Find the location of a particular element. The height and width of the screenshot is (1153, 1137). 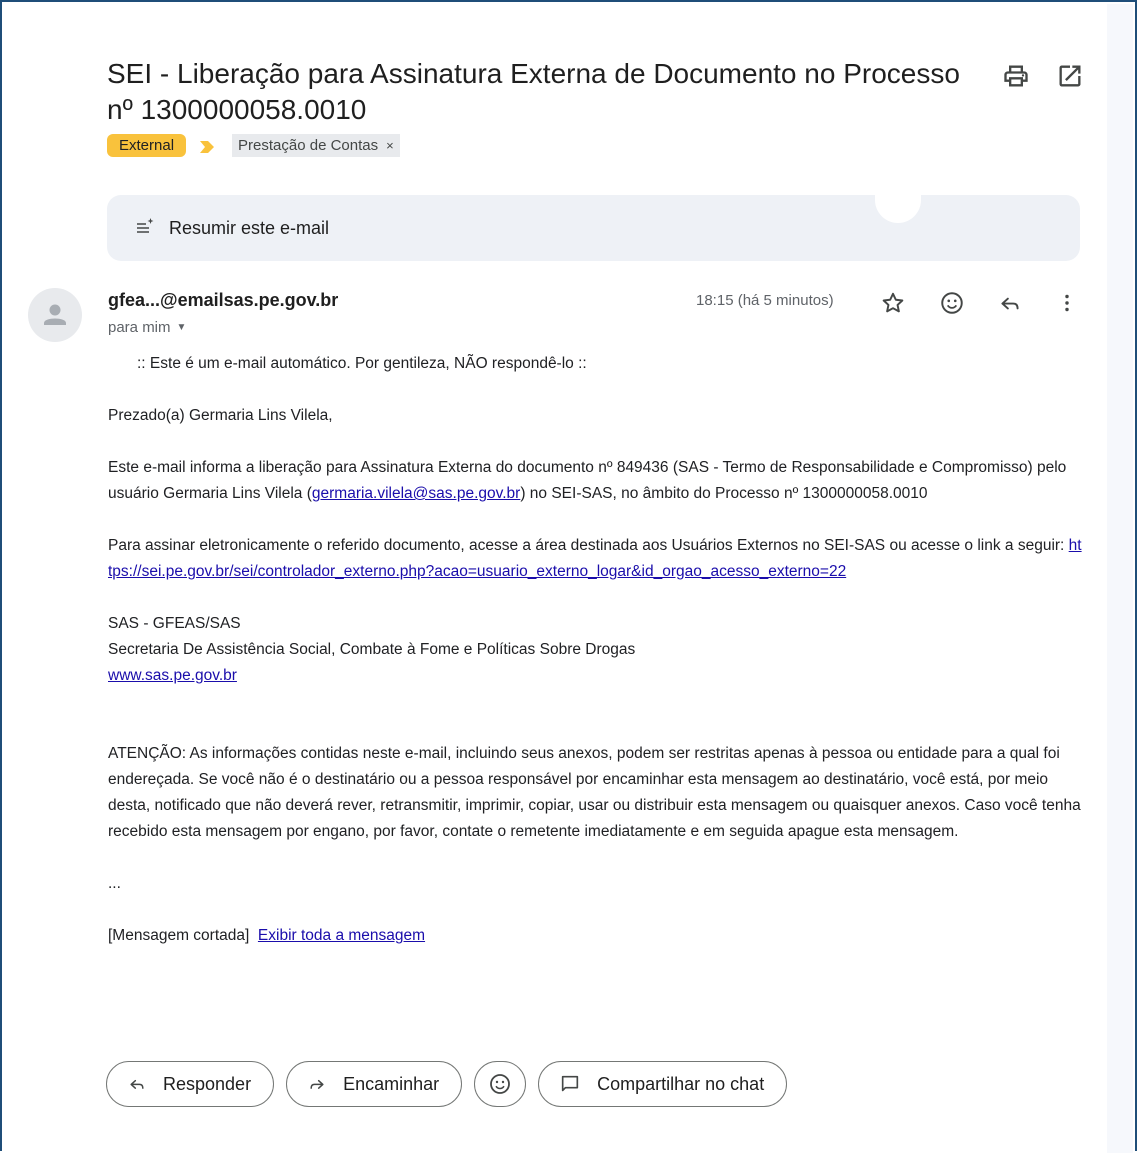

reply-button-label: Responder is located at coordinates (207, 1083).